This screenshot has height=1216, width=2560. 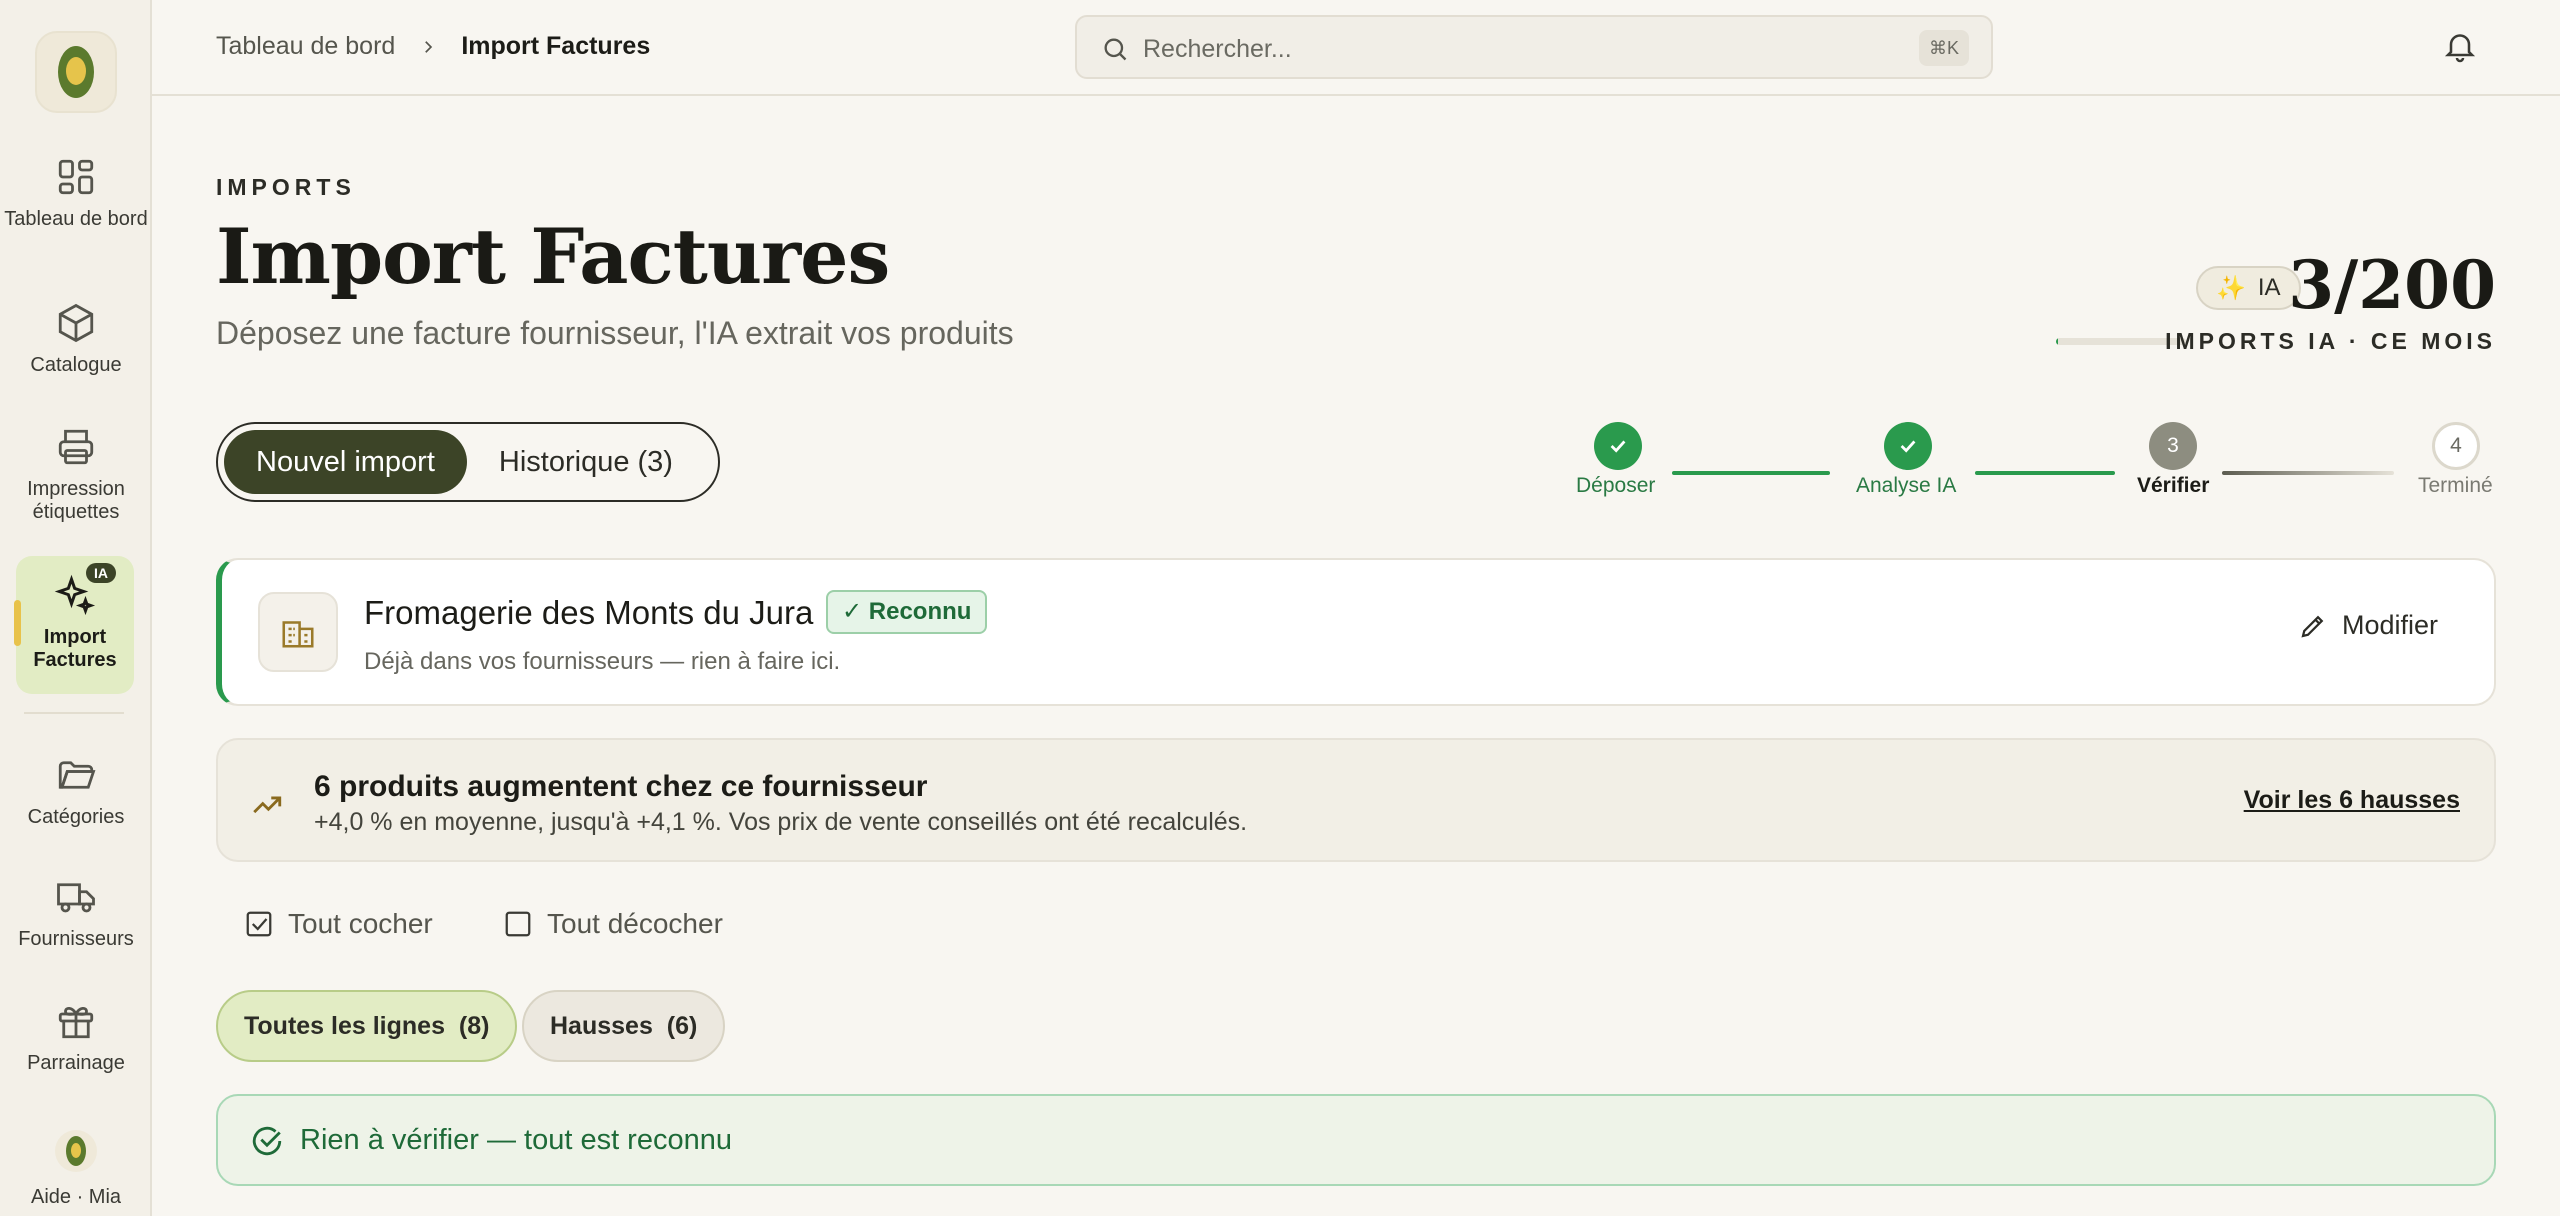 What do you see at coordinates (360, 923) in the screenshot?
I see `check-all-label: Tout cocher` at bounding box center [360, 923].